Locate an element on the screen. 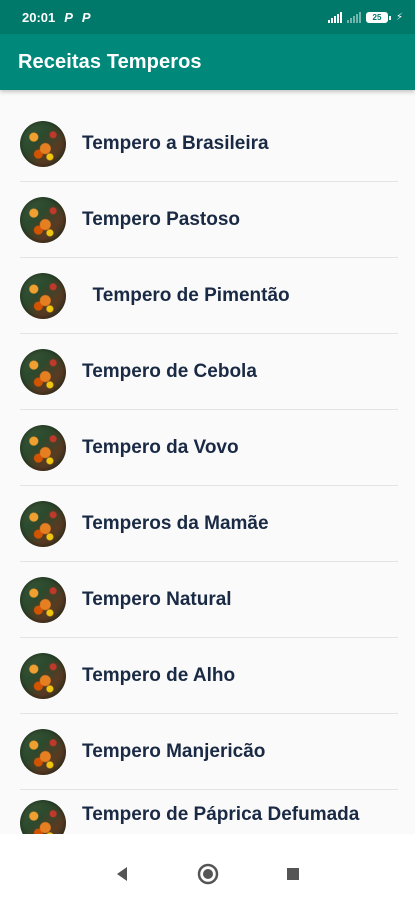  list-item: Tempero Manjericão is located at coordinates (207, 752).